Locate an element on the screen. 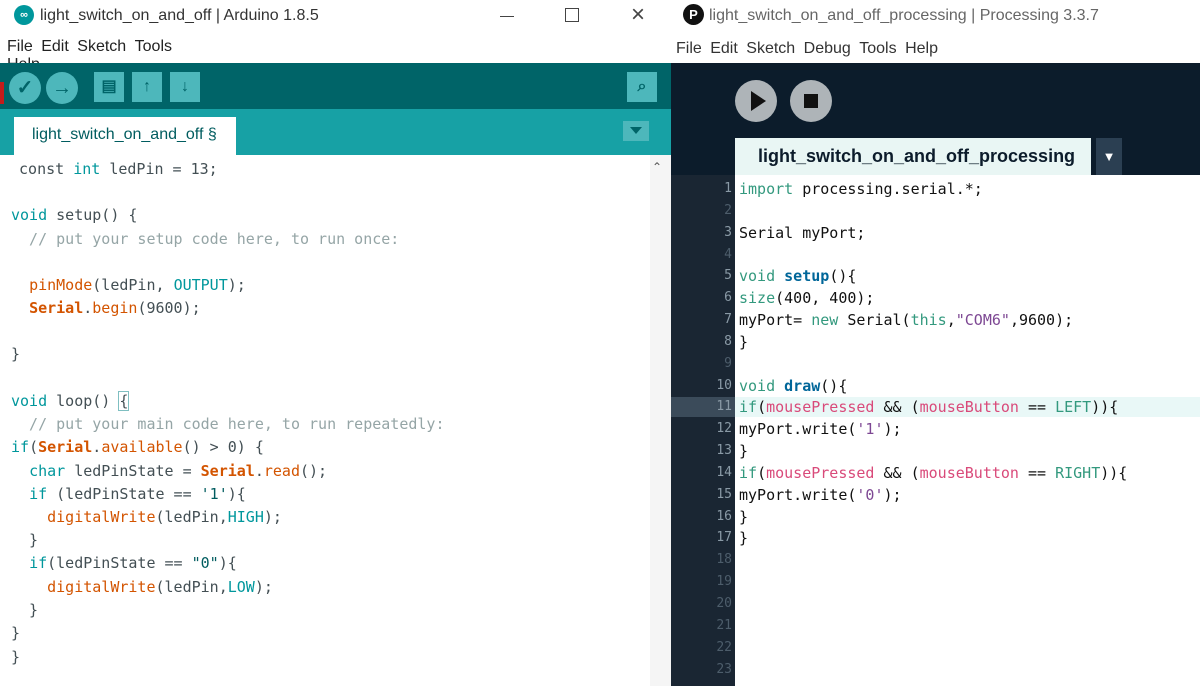 The width and height of the screenshot is (1200, 686). editor-scrollbar is located at coordinates (660, 420).